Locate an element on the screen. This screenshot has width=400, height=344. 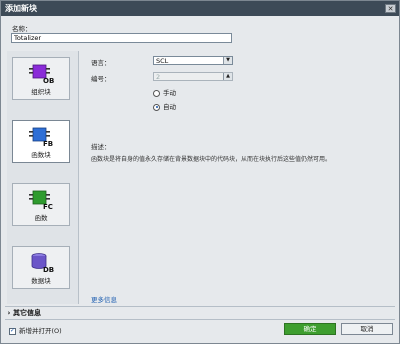
block-type-fb: FB 函数块 is located at coordinates (41, 141).